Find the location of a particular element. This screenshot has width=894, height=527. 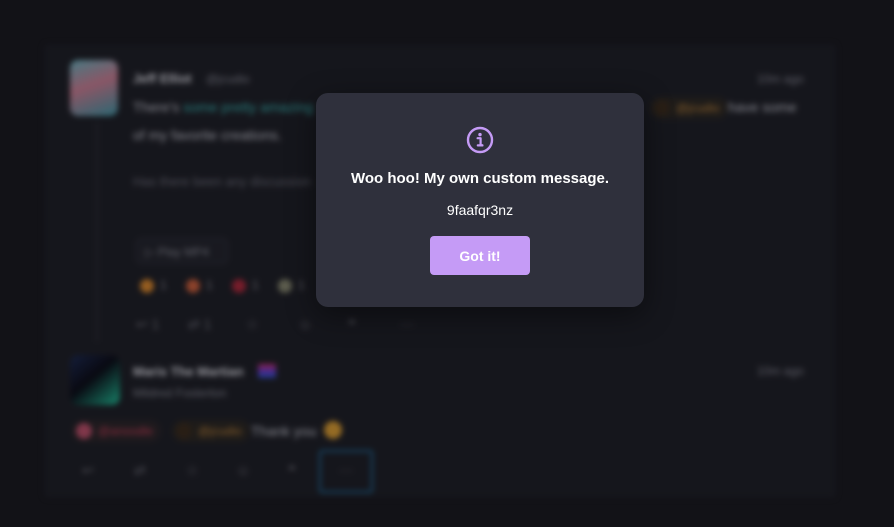

dialog-title: Woo hoo! My own custom message. is located at coordinates (480, 178).